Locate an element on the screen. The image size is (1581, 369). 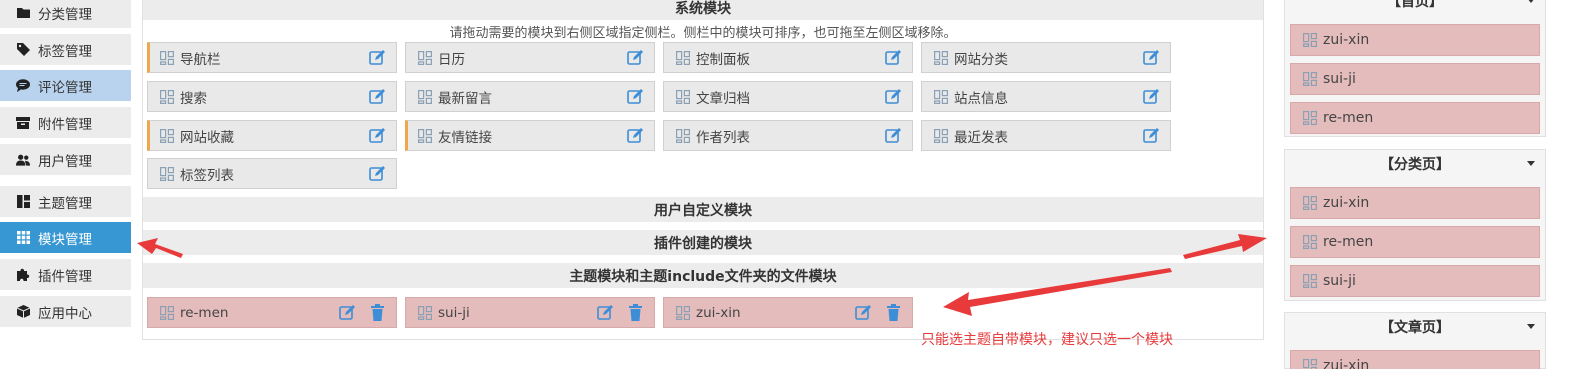
system-module: 网站收藏 is located at coordinates (272, 135).